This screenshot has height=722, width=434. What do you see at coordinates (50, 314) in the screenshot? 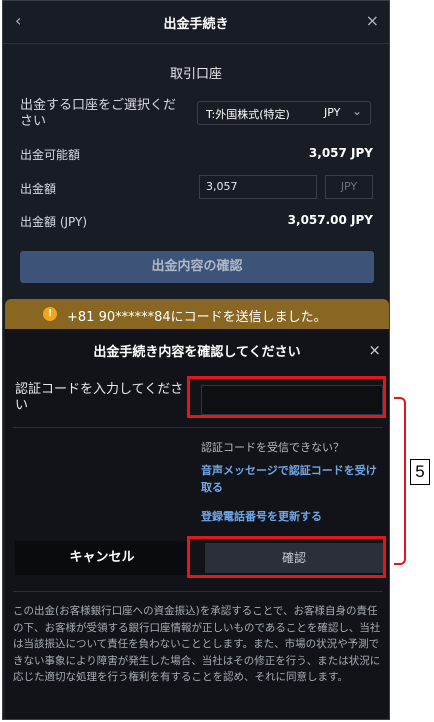
I see `warning-icon: !` at bounding box center [50, 314].